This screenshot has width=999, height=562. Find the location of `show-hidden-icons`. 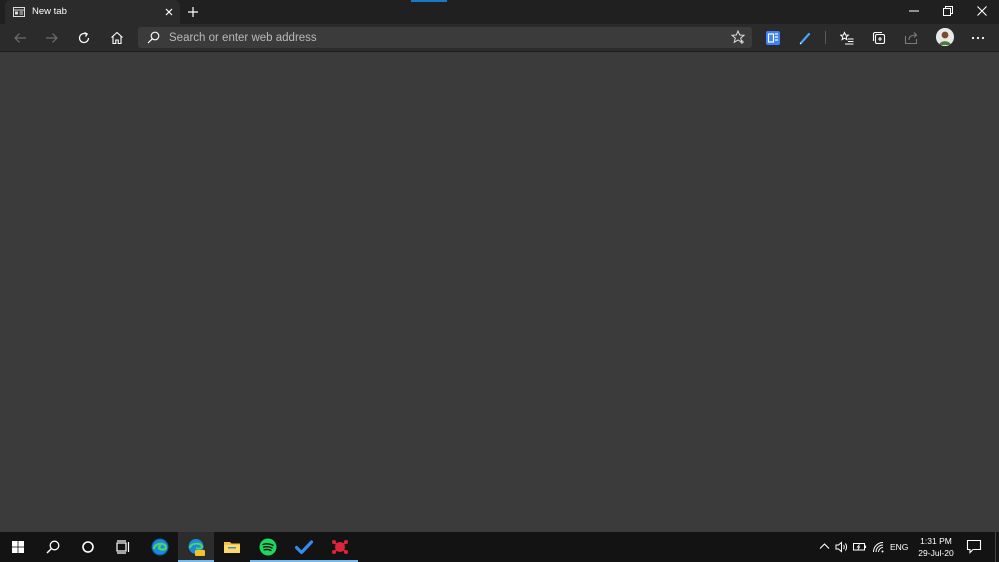

show-hidden-icons is located at coordinates (824, 546).